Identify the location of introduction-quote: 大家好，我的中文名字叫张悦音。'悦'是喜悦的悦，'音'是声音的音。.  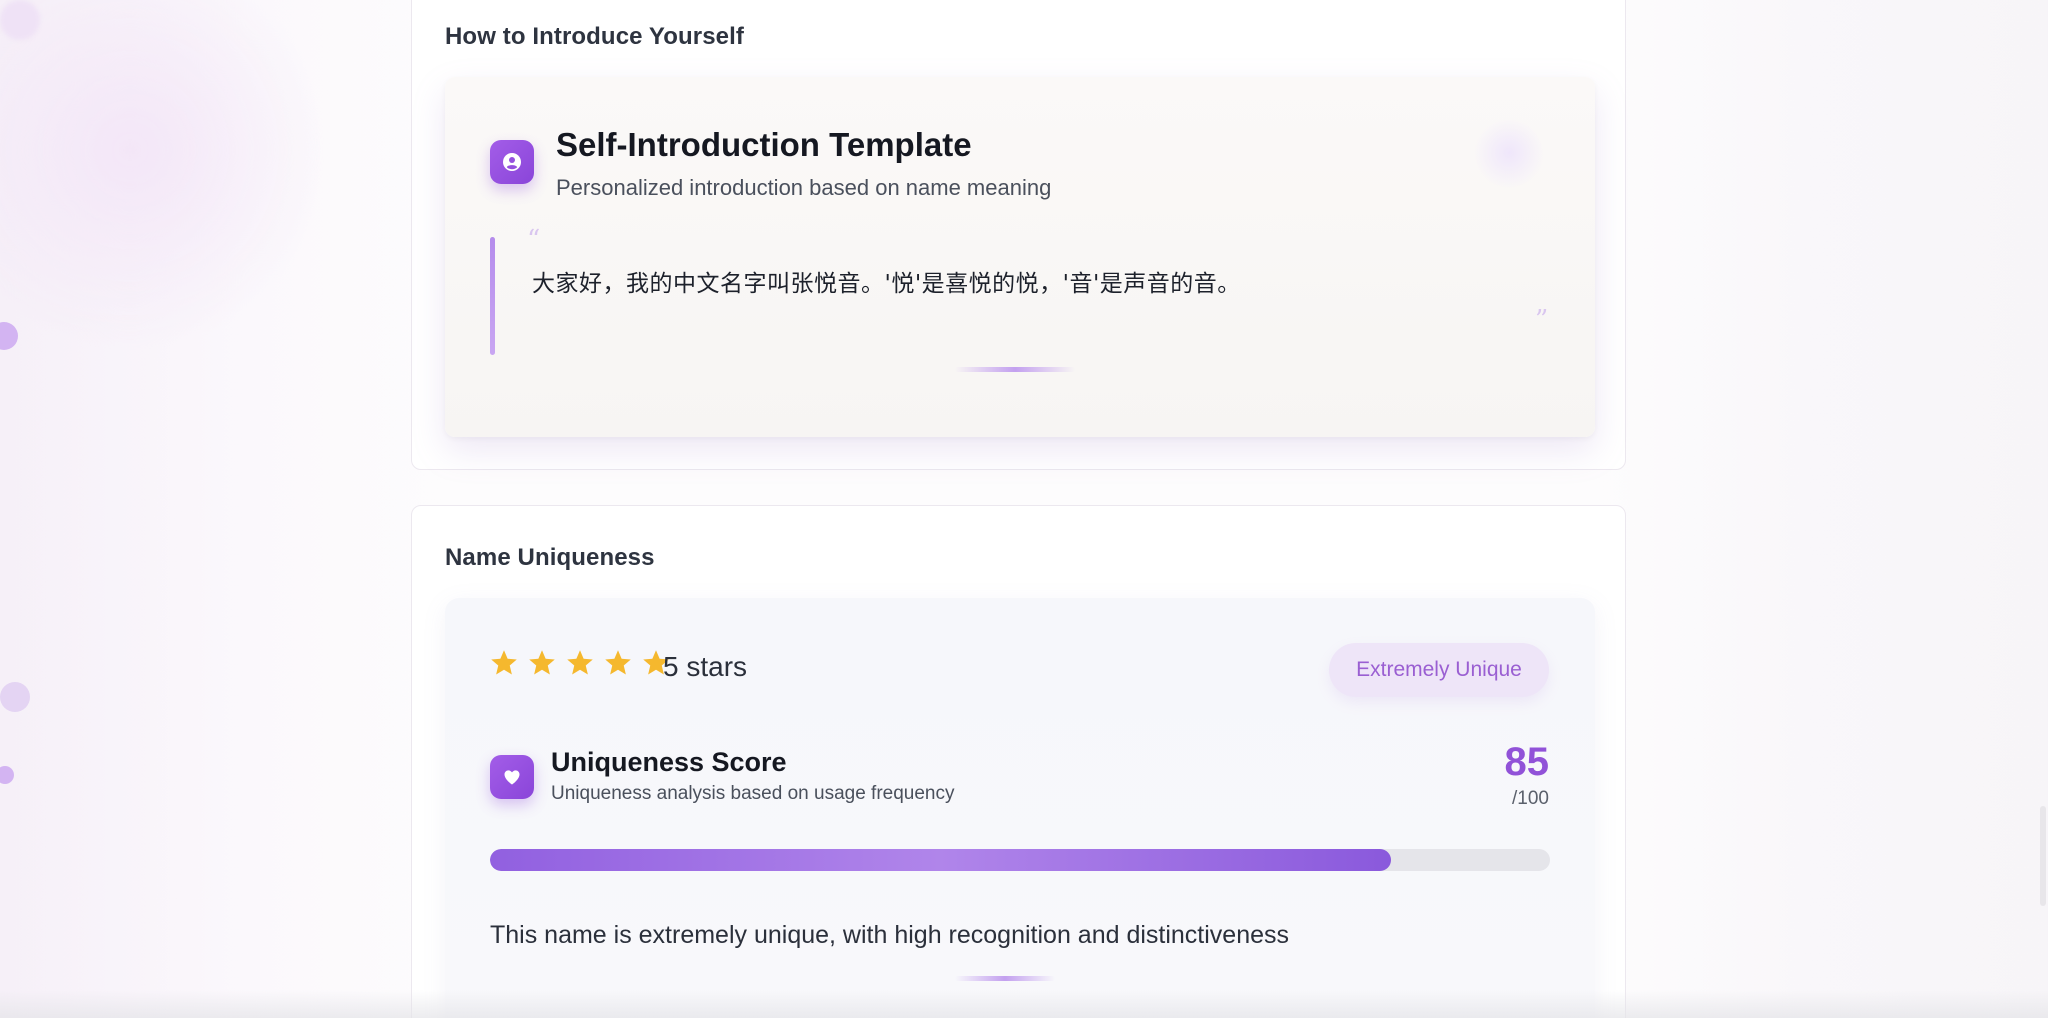
(886, 284).